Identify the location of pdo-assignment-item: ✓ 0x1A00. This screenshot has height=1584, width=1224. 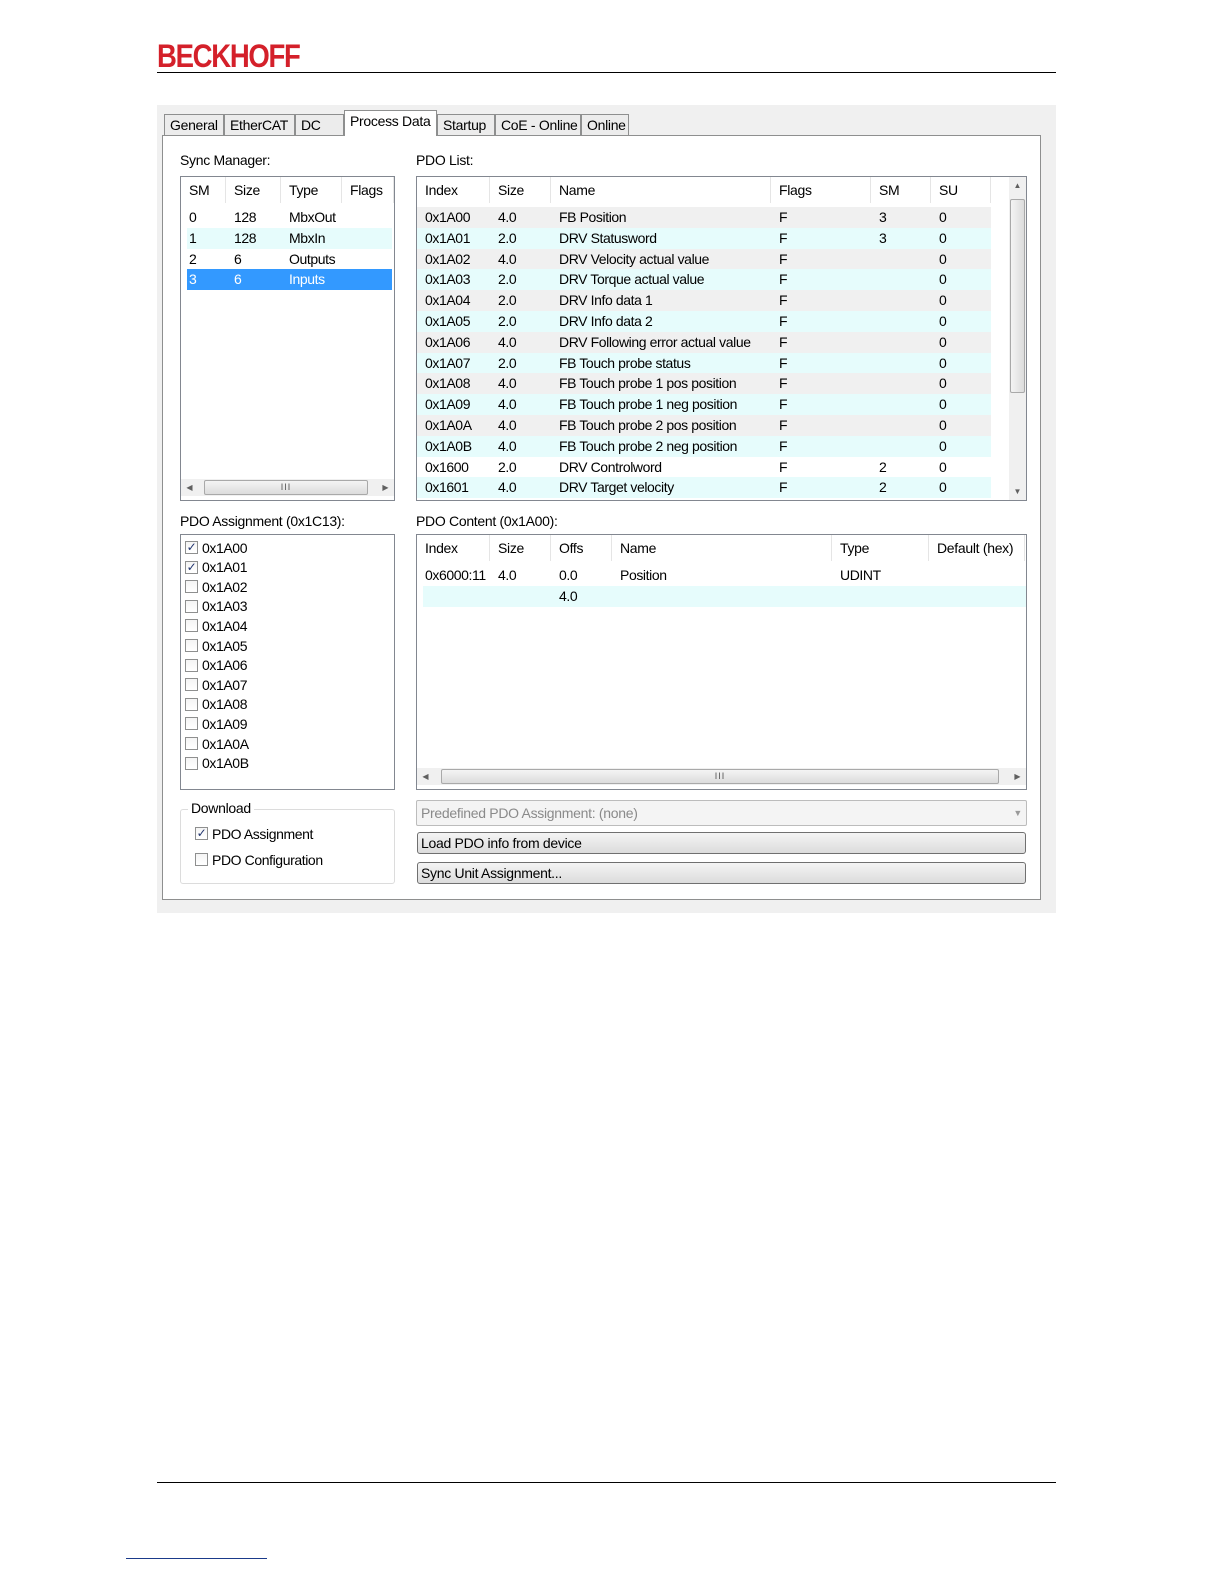
(216, 547).